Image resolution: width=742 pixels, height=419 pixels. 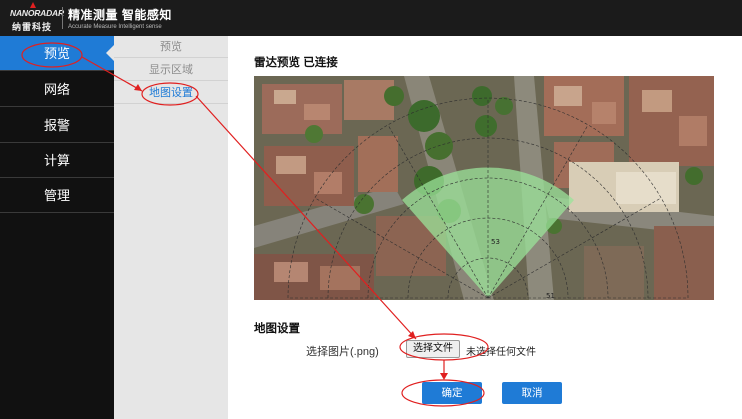 I want to click on nav-item-label: 网络, so click(x=56, y=89).